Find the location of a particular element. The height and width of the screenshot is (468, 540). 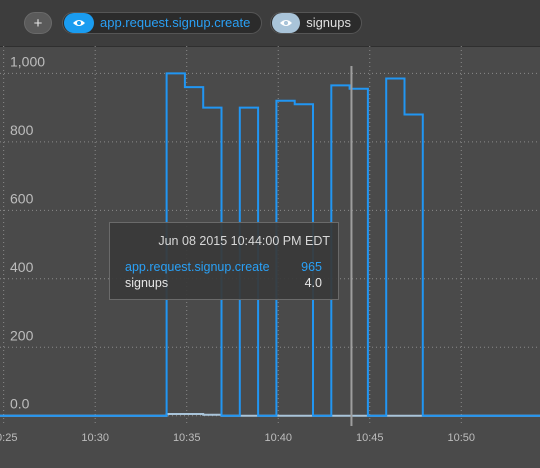

x-tick-label: 10:45 is located at coordinates (370, 438).